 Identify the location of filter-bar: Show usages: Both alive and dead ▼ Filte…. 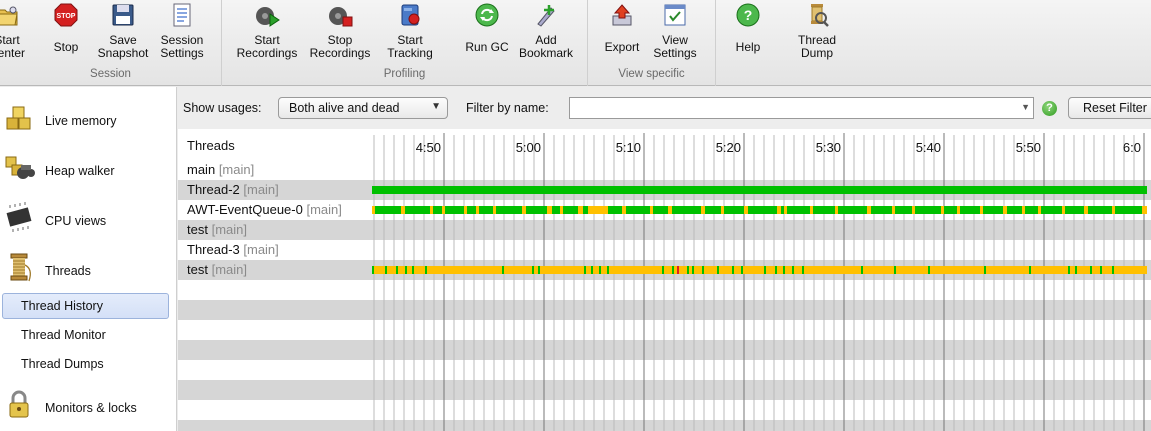
(664, 108).